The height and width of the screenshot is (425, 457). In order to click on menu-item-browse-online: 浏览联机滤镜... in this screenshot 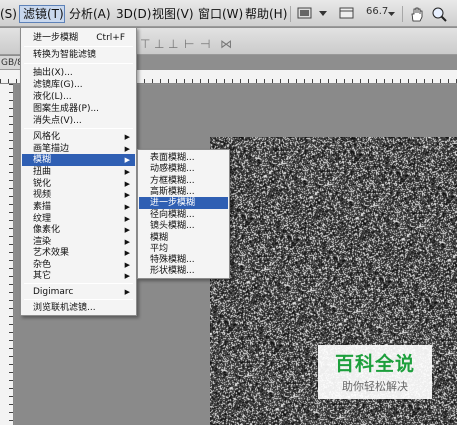, I will do `click(78, 308)`.